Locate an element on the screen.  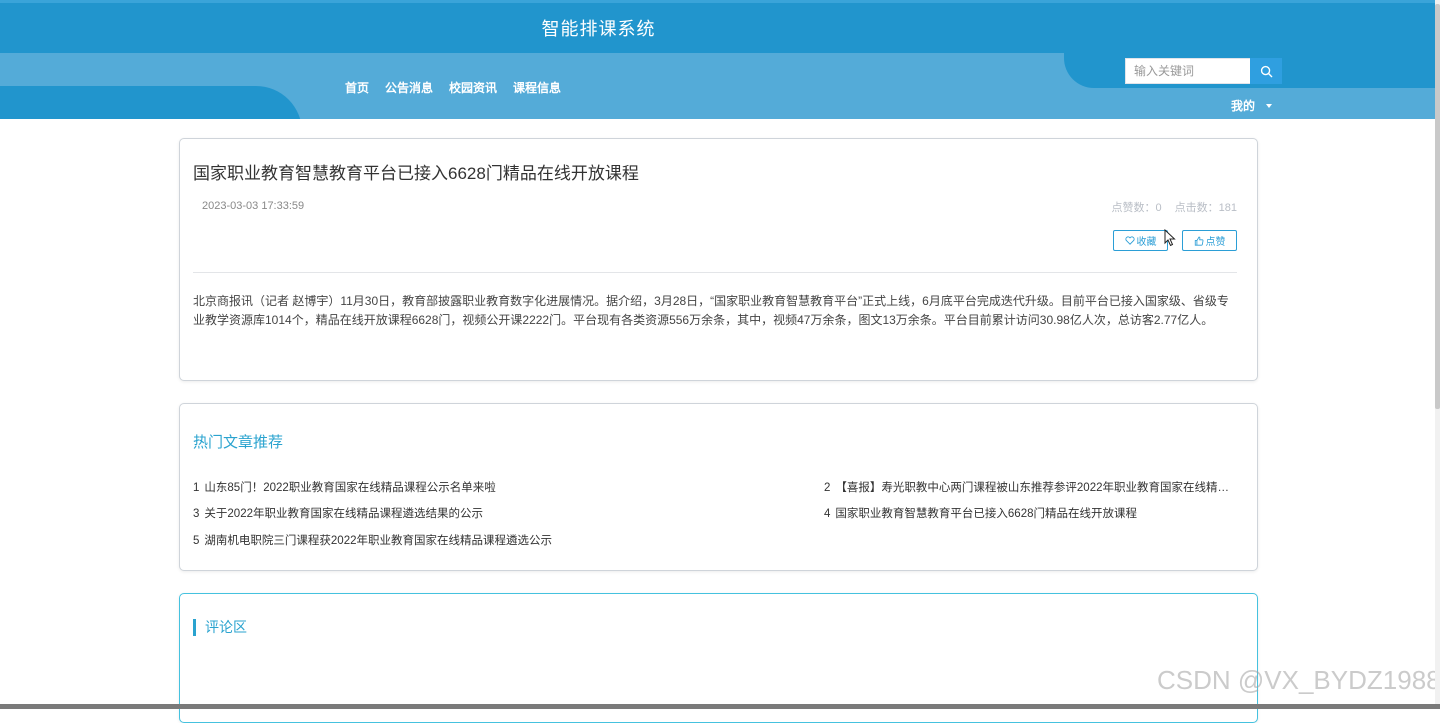
like-button: 点赞 is located at coordinates (1209, 240).